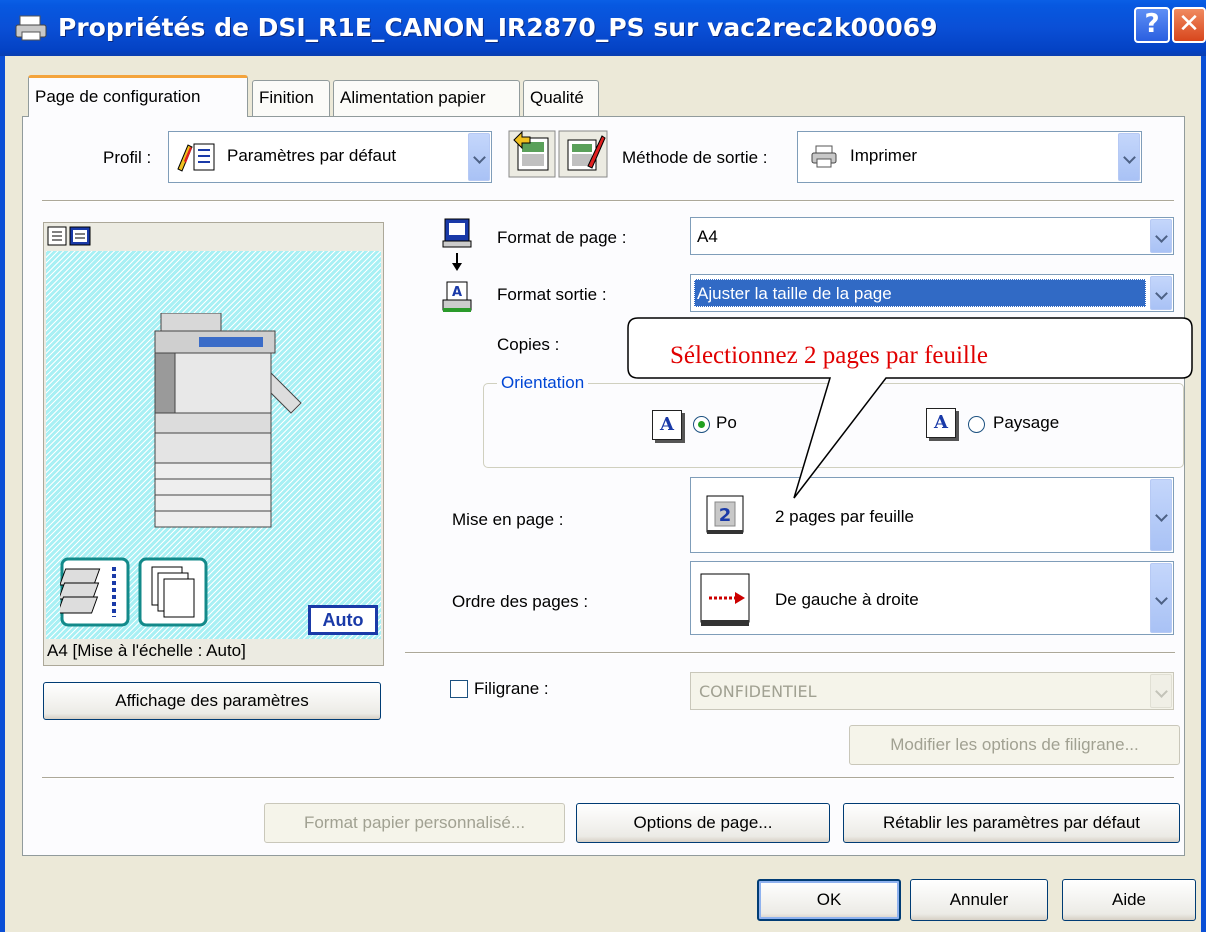 The image size is (1206, 932). What do you see at coordinates (1152, 25) in the screenshot?
I see `help-title-button: ?` at bounding box center [1152, 25].